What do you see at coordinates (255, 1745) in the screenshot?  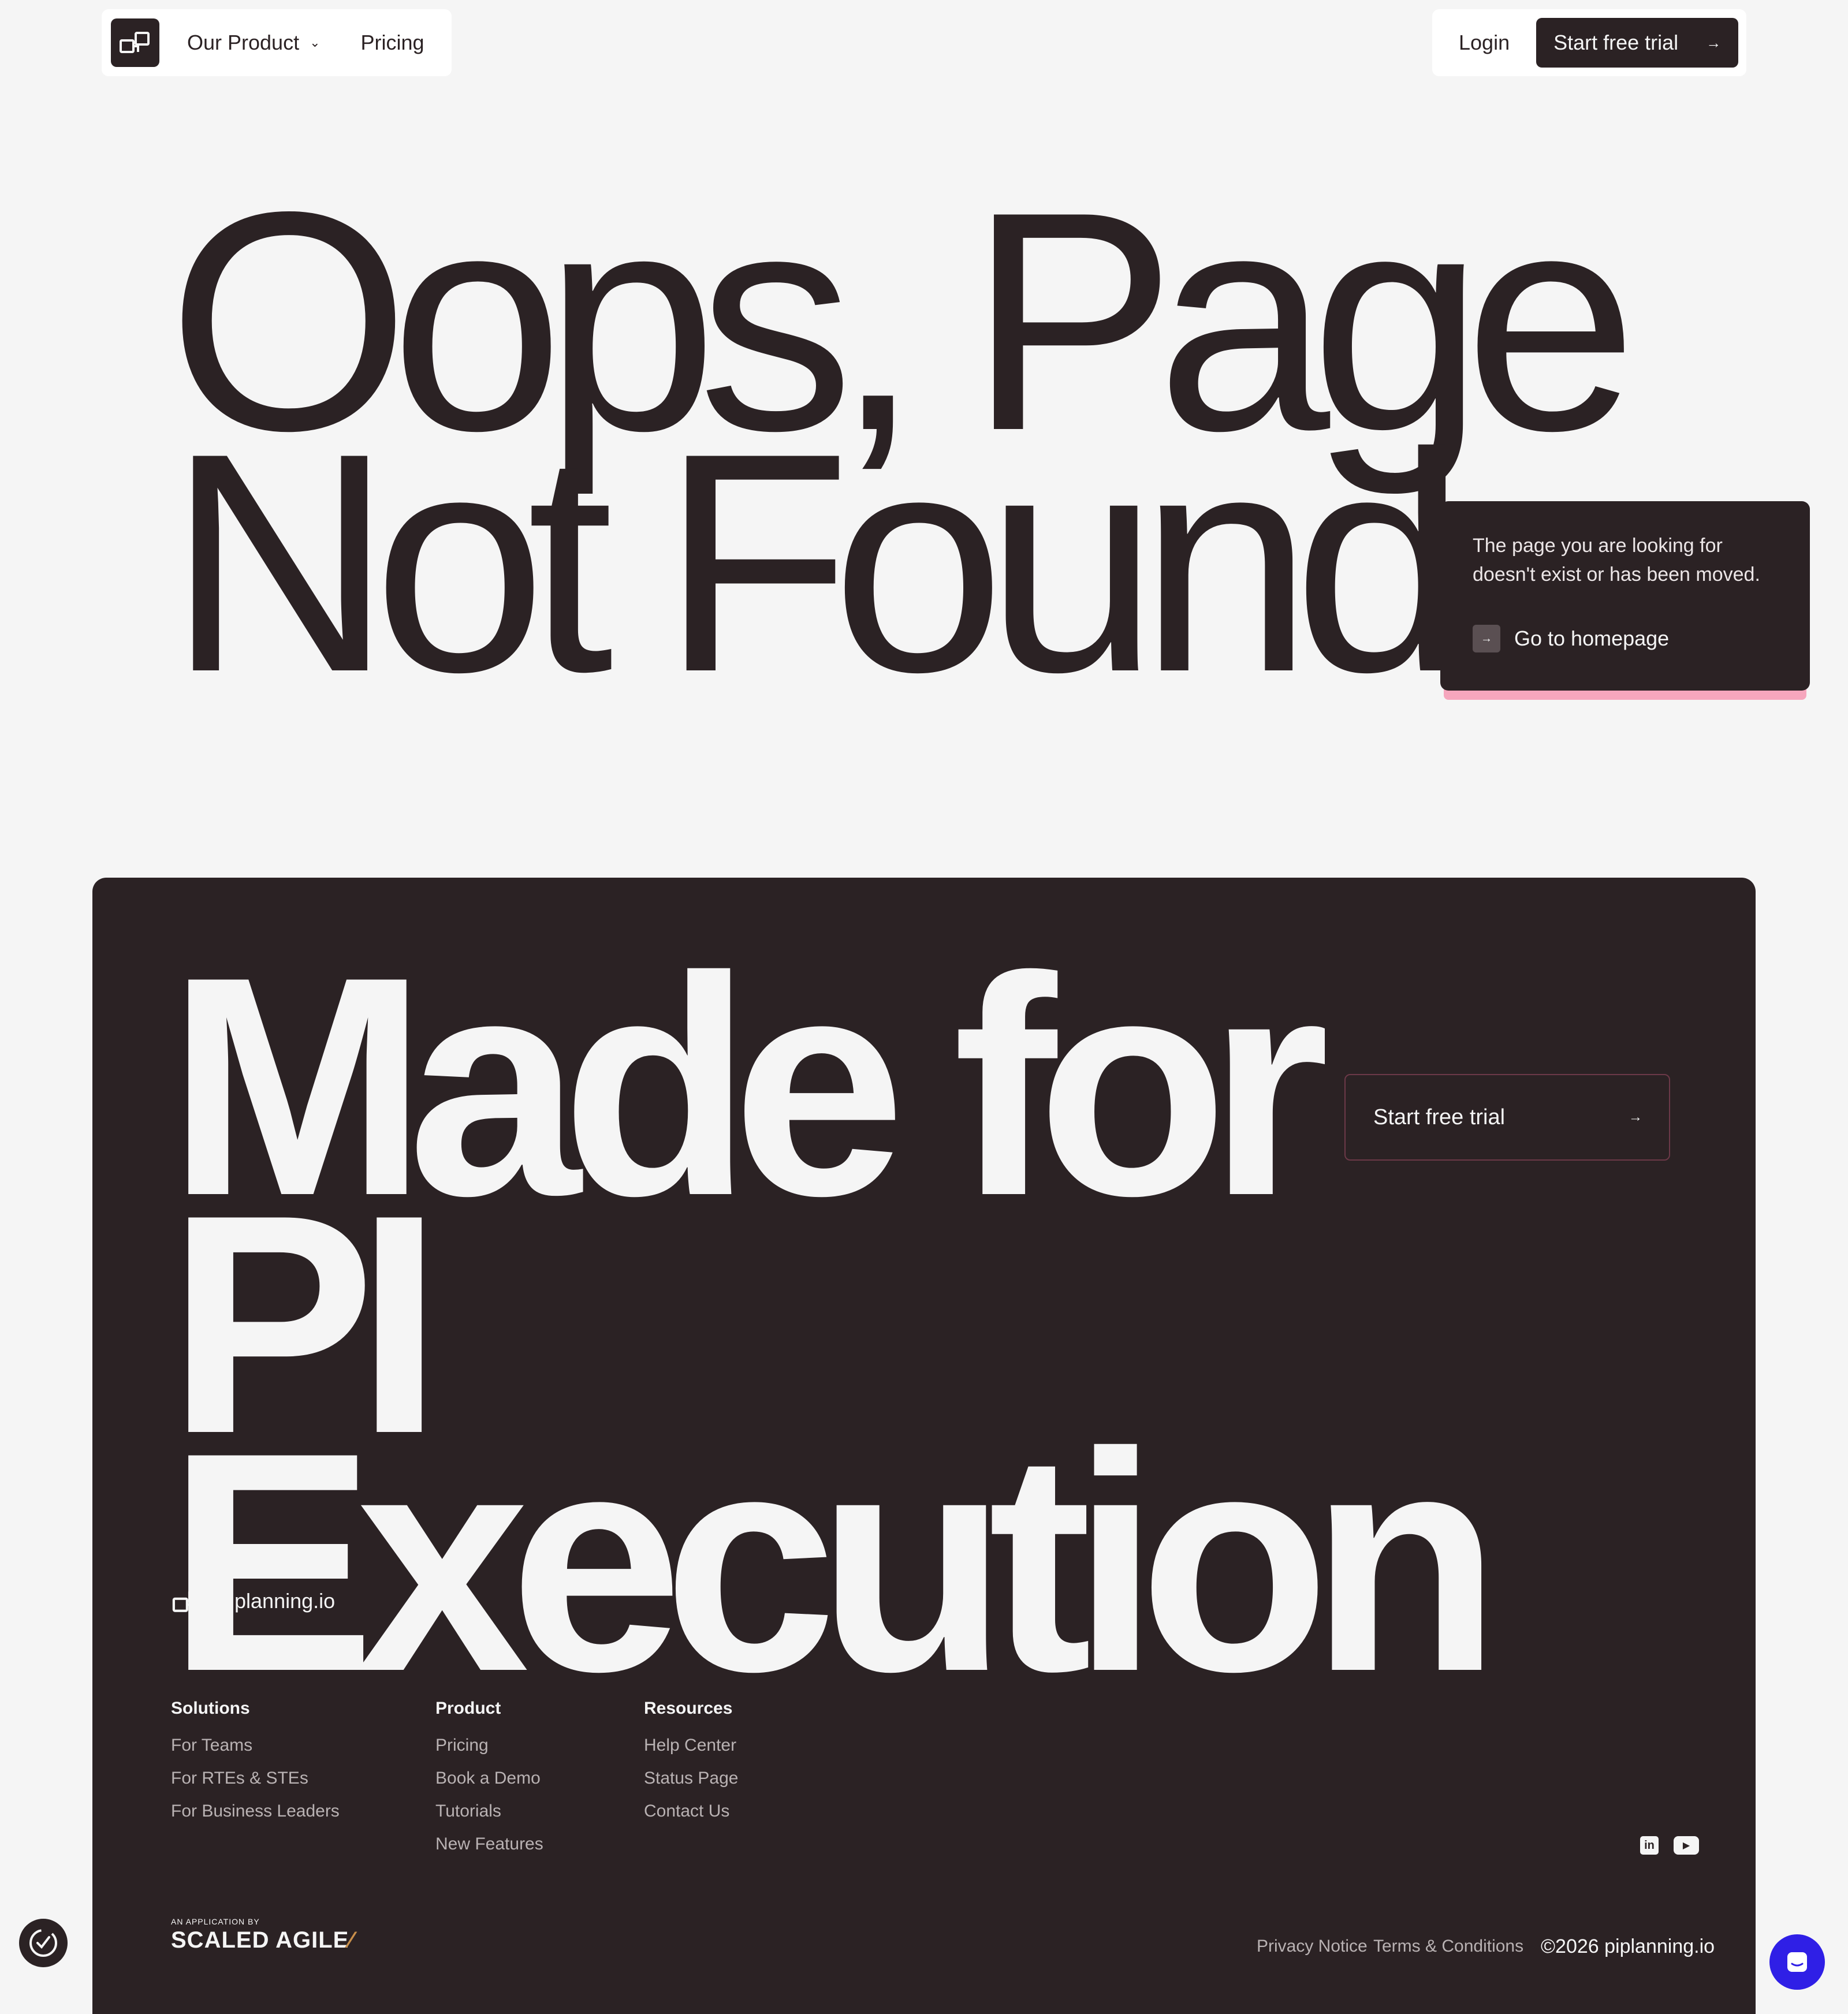 I see `footer-link: For Teams` at bounding box center [255, 1745].